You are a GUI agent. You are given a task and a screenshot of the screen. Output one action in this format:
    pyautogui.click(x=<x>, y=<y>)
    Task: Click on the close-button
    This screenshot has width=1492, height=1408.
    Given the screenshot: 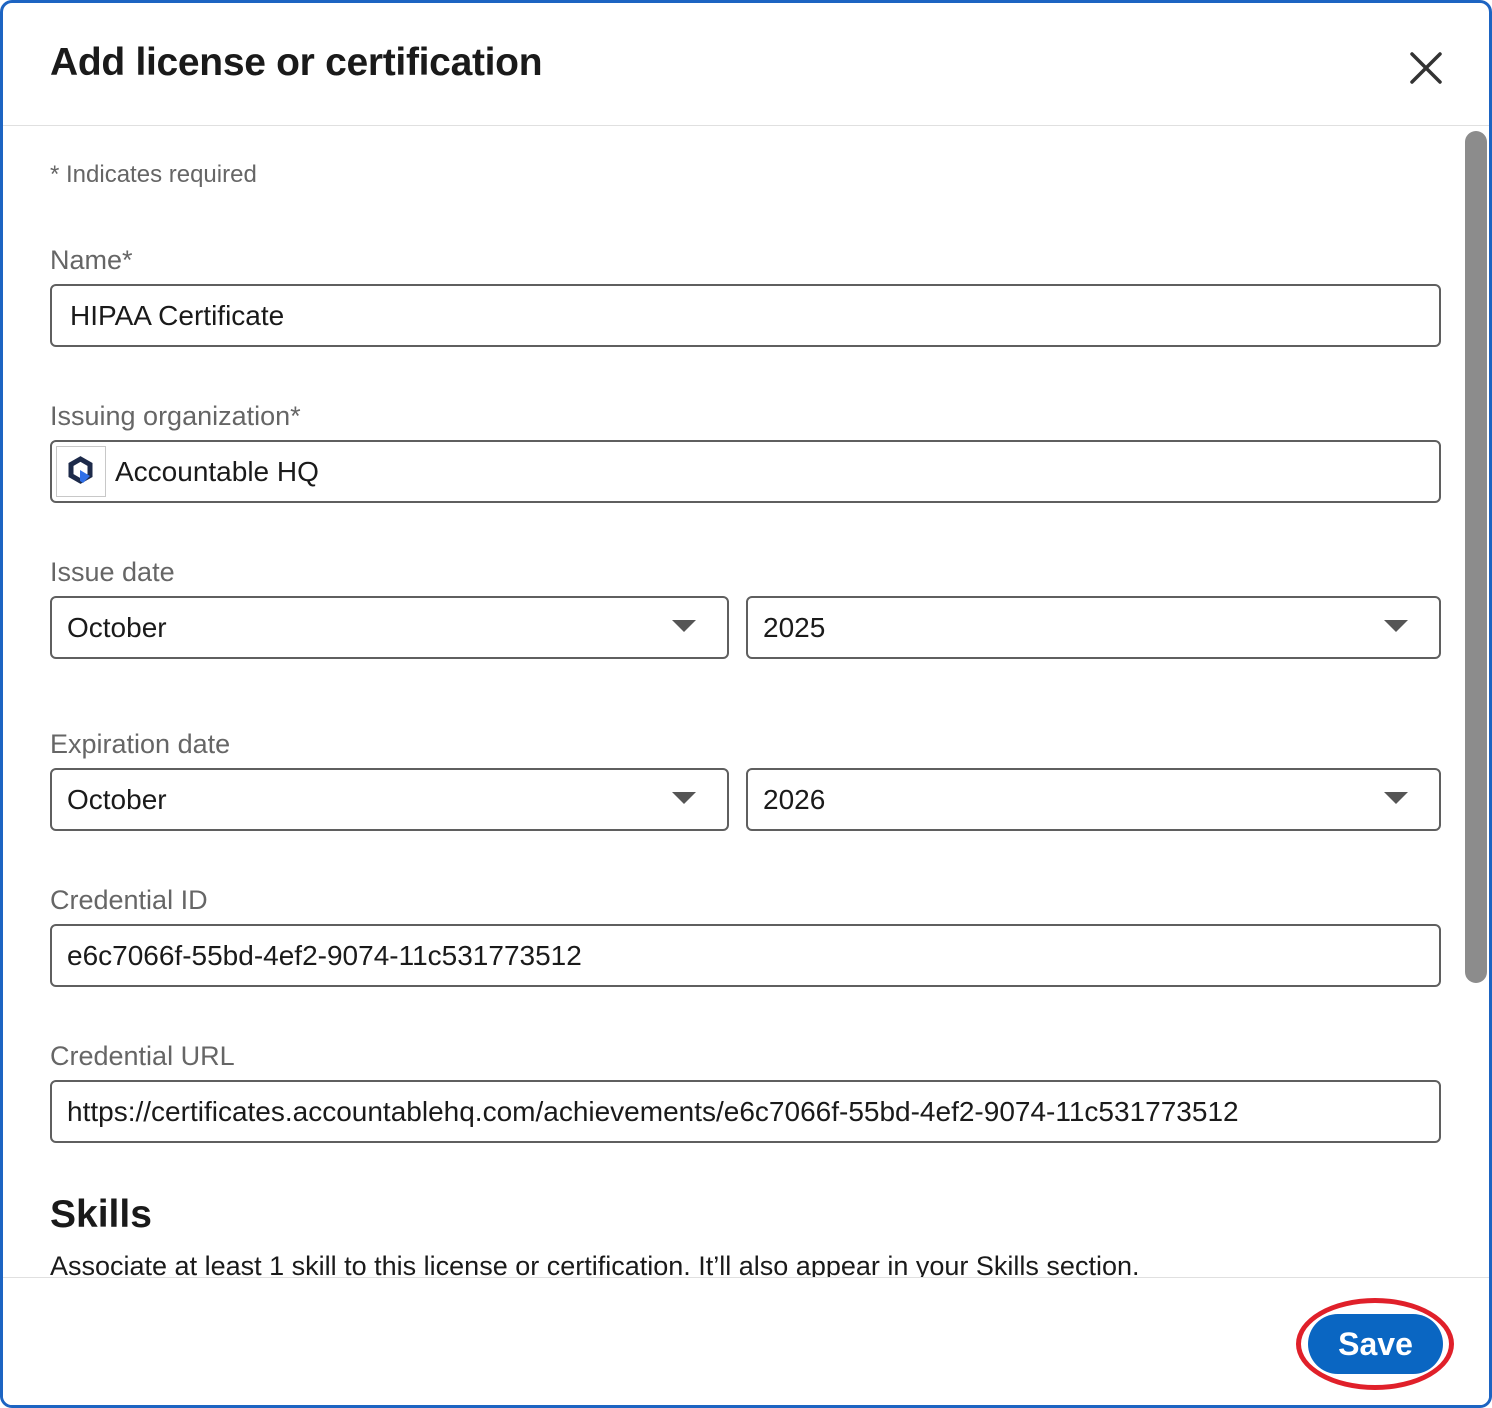 What is the action you would take?
    pyautogui.click(x=1426, y=68)
    